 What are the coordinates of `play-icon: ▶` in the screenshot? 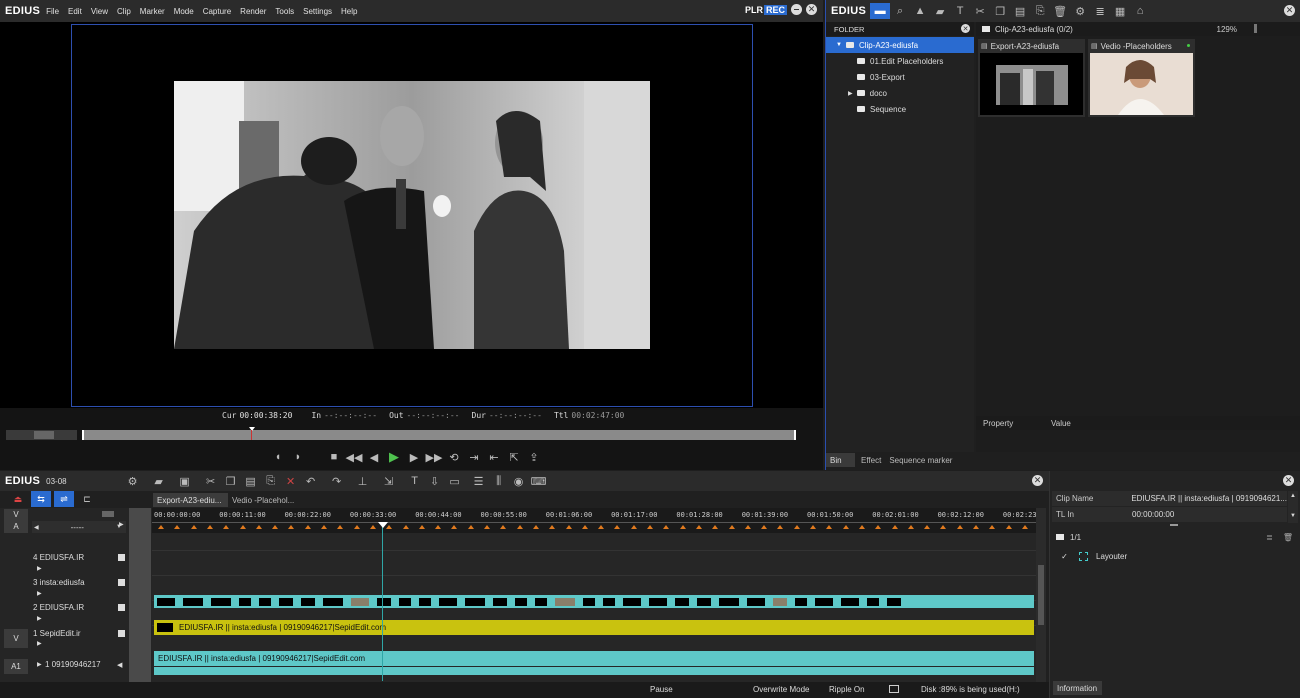 It's located at (394, 457).